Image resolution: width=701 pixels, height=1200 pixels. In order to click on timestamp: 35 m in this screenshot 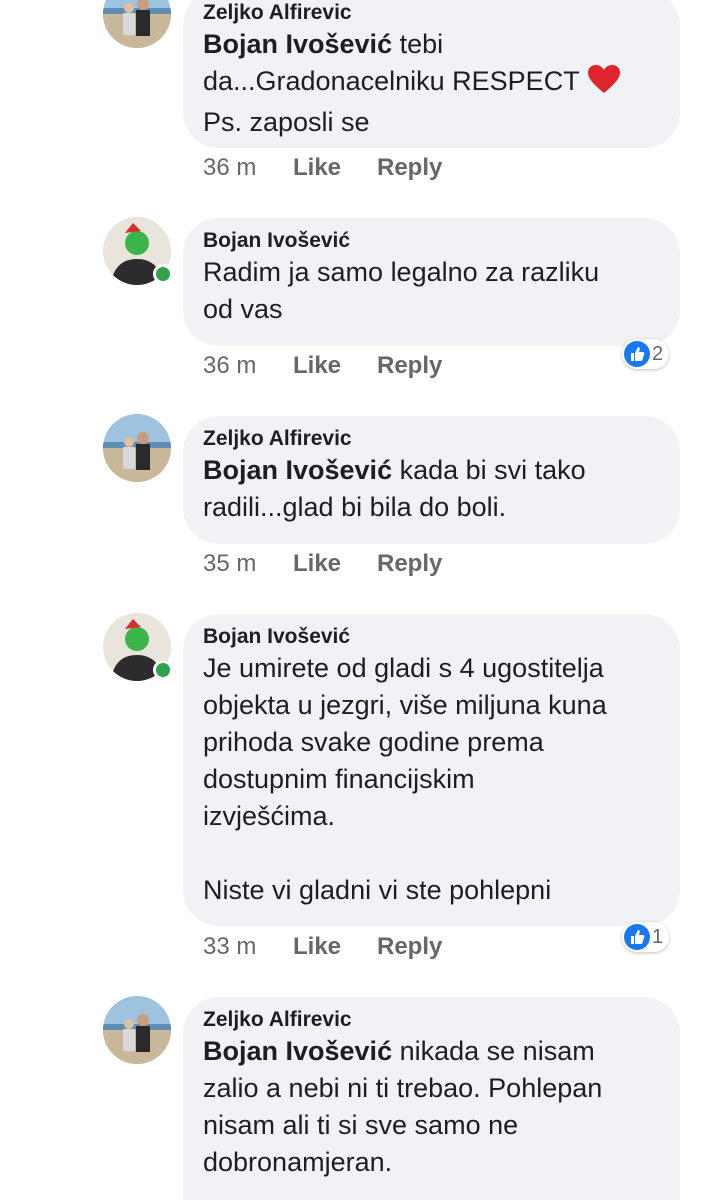, I will do `click(248, 564)`.